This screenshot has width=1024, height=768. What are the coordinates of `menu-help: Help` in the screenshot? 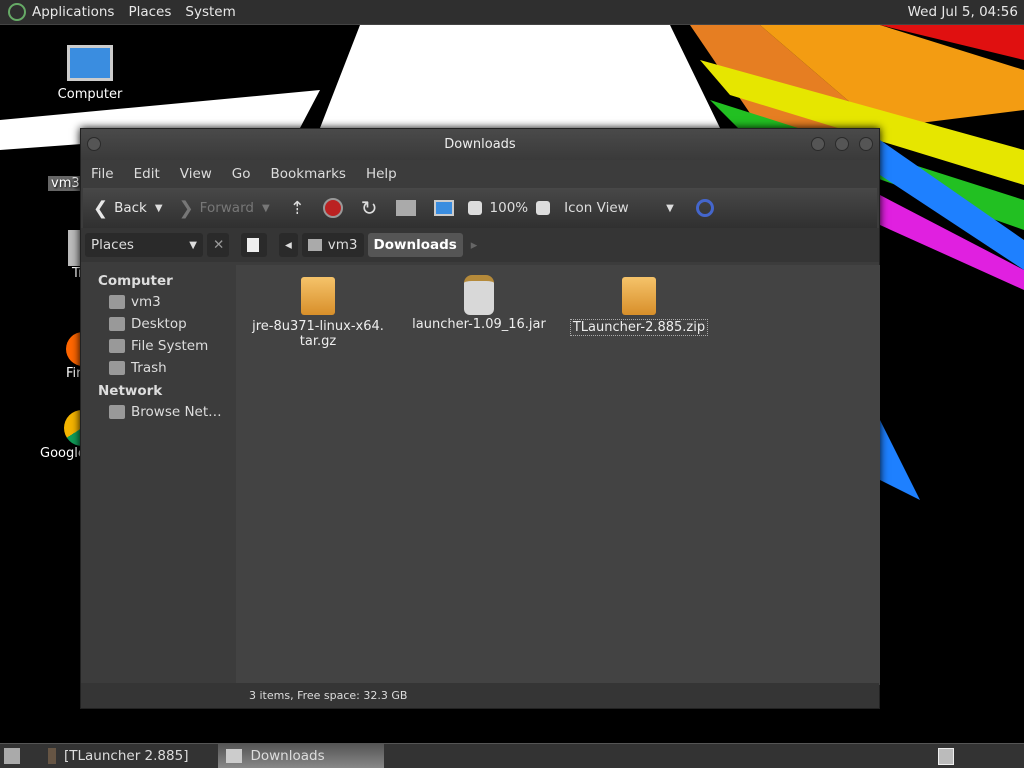 It's located at (381, 174).